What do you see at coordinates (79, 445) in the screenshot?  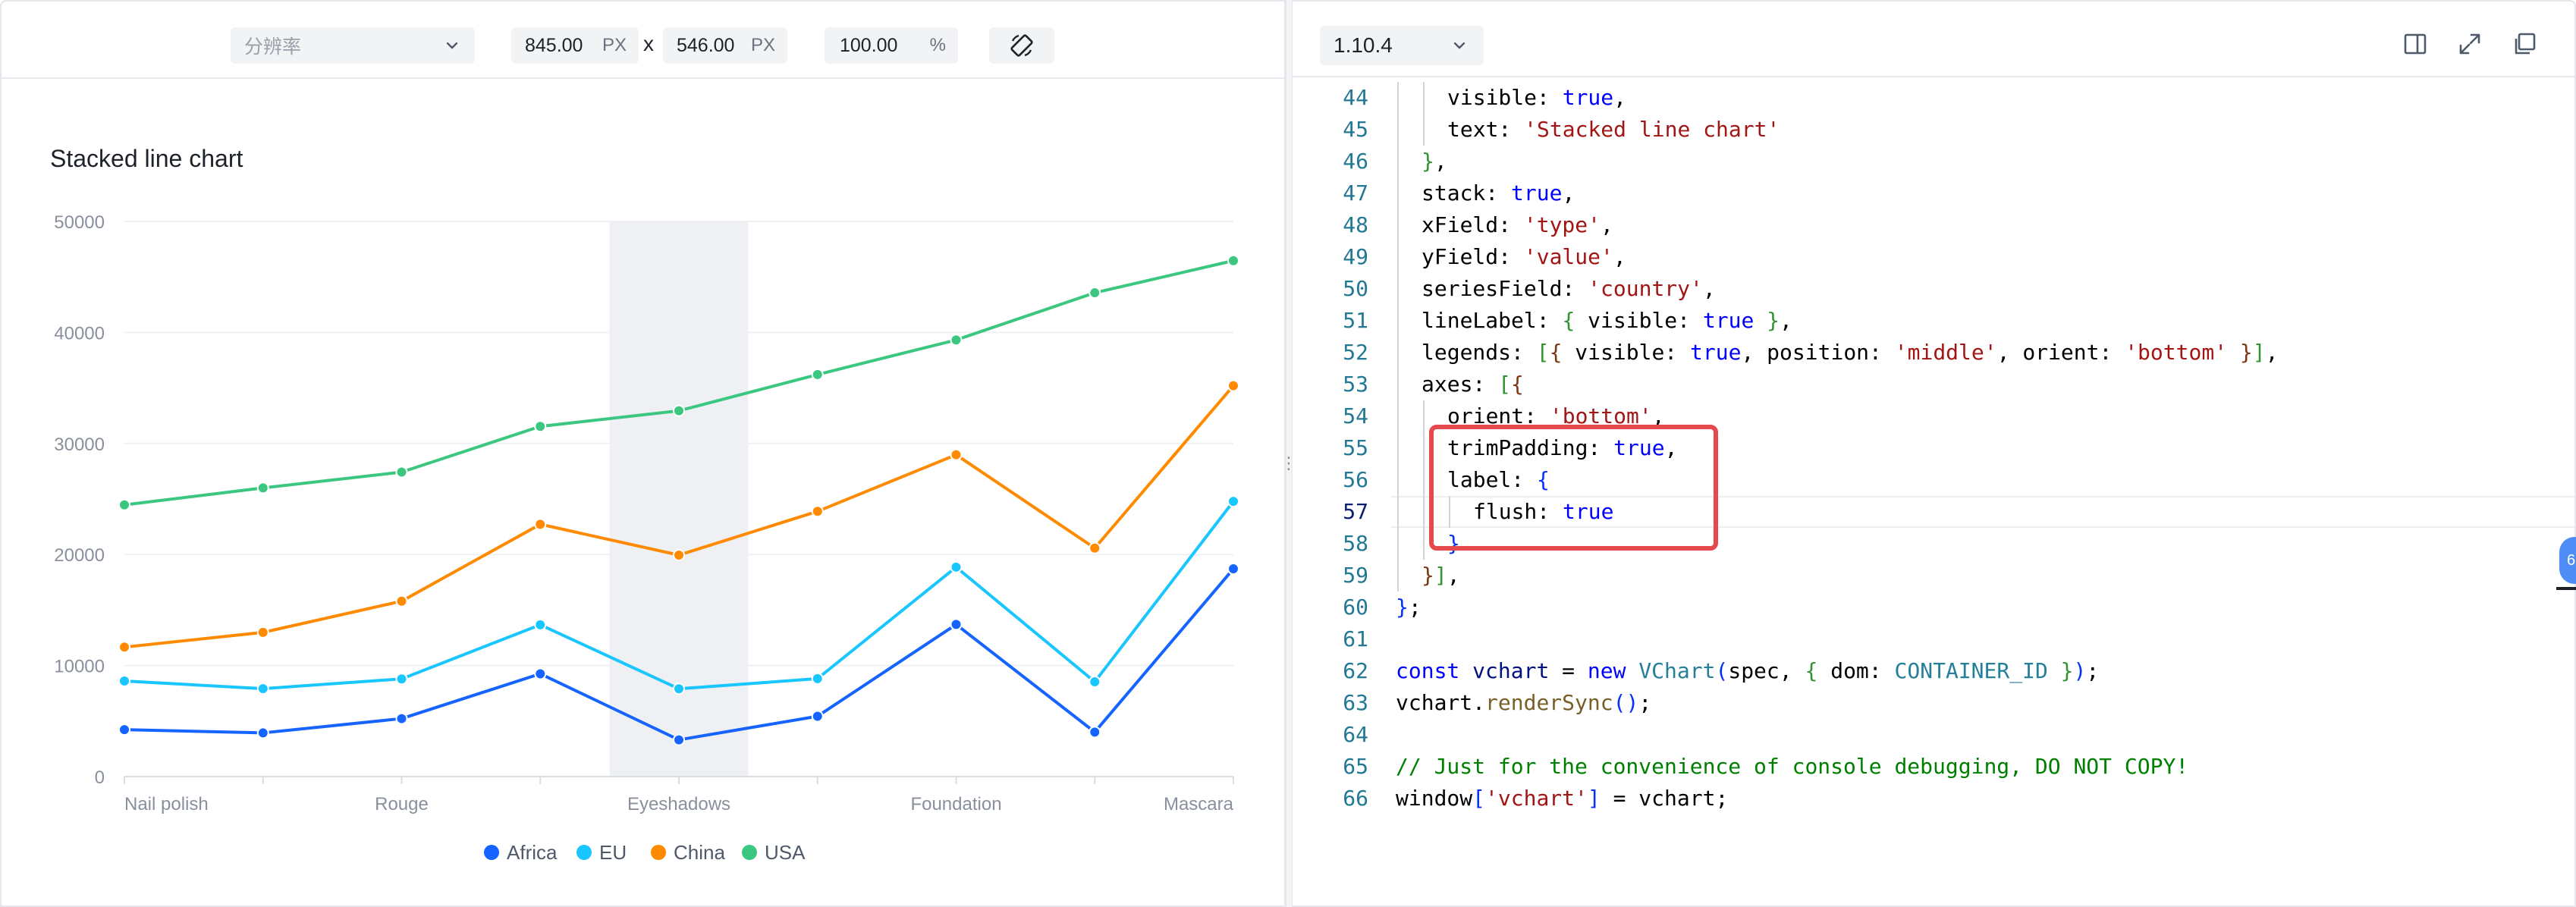 I see `y-tick-label: 30000` at bounding box center [79, 445].